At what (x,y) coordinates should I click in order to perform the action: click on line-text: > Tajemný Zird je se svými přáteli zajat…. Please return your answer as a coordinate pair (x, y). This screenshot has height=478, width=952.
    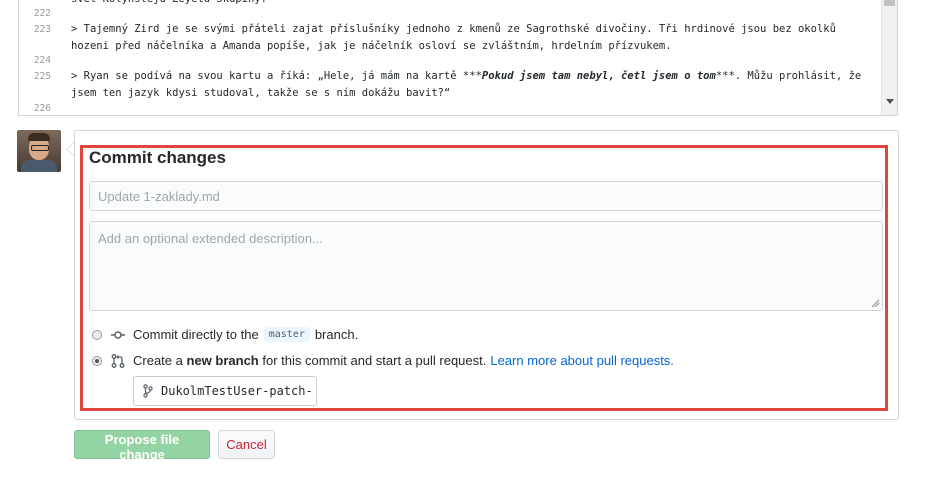
    Looking at the image, I should click on (457, 37).